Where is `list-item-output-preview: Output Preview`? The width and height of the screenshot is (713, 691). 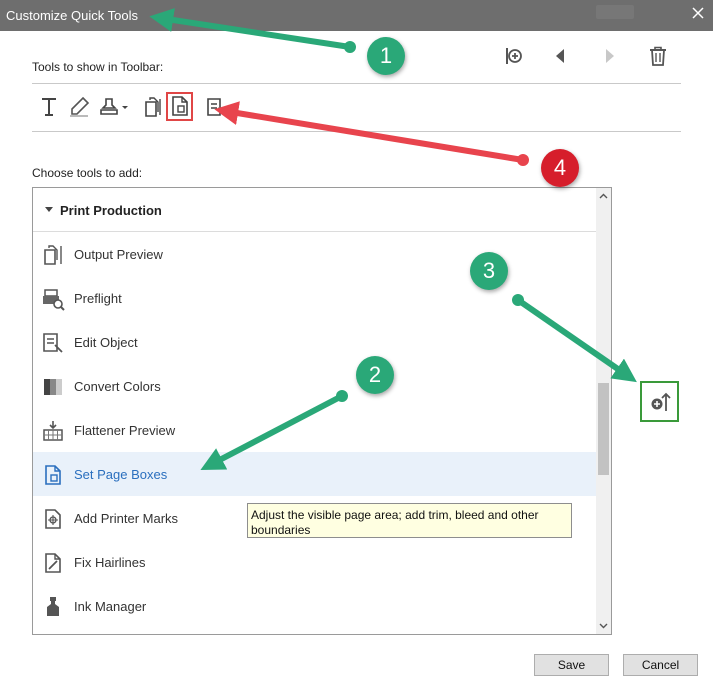
list-item-output-preview: Output Preview is located at coordinates (314, 254).